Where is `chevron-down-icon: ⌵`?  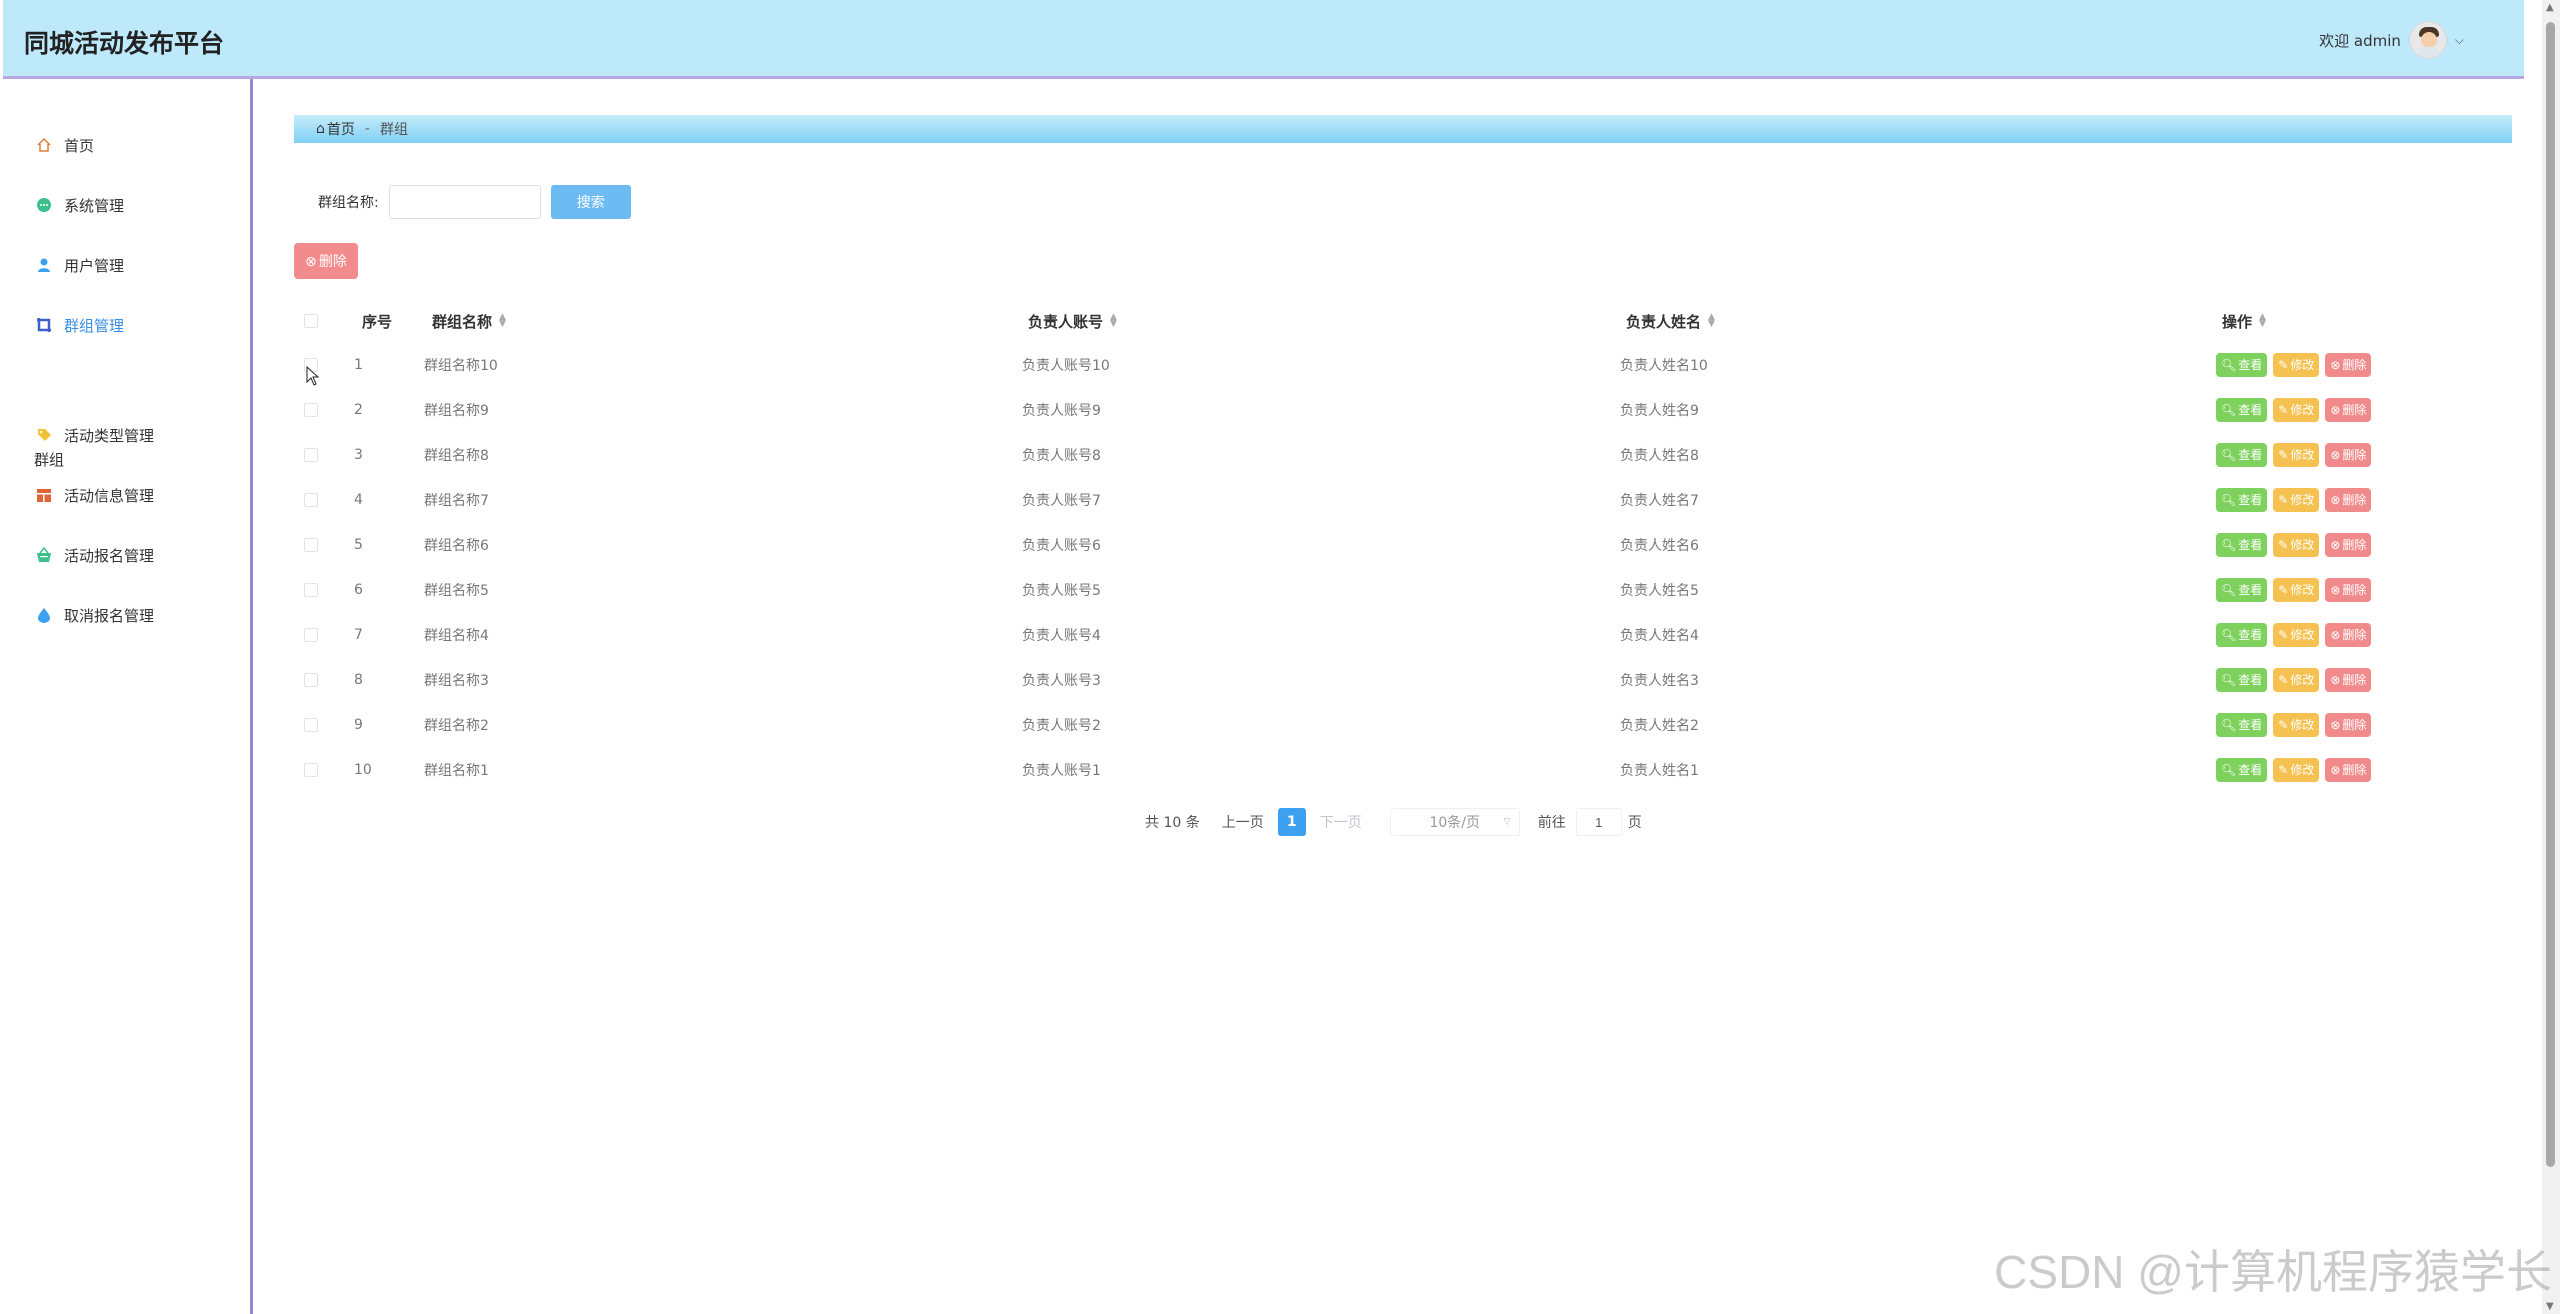
chevron-down-icon: ⌵ is located at coordinates (2459, 40).